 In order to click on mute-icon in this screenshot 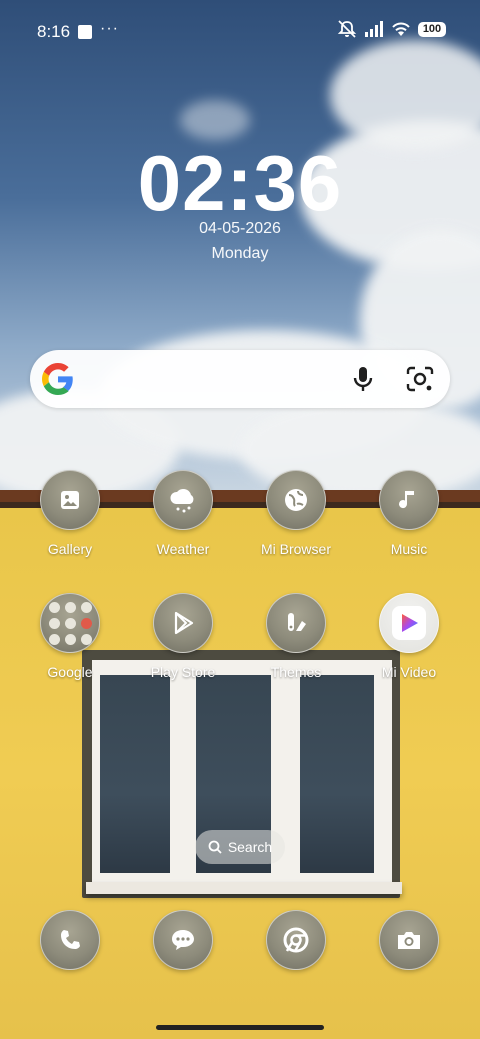, I will do `click(347, 29)`.